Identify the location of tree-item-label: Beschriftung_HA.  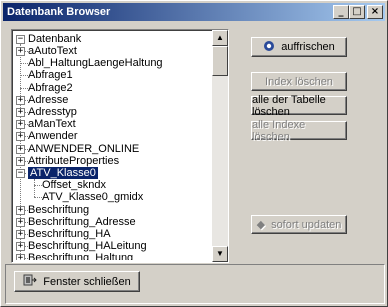
(69, 234).